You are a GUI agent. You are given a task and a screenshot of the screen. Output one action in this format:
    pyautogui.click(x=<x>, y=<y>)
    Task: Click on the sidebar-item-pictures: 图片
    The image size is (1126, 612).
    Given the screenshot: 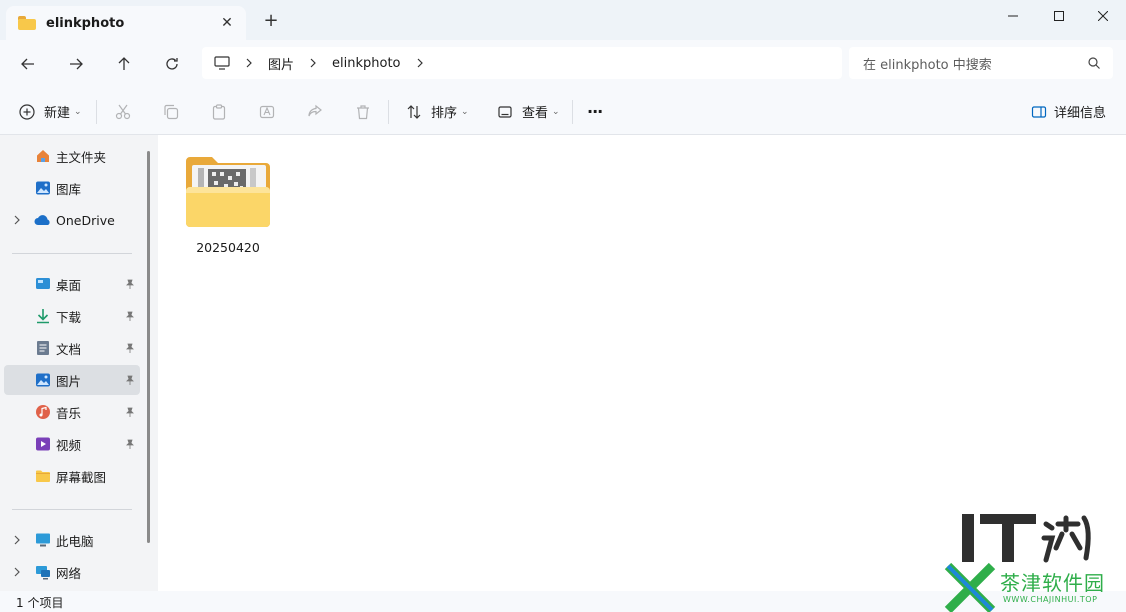 What is the action you would take?
    pyautogui.click(x=72, y=380)
    